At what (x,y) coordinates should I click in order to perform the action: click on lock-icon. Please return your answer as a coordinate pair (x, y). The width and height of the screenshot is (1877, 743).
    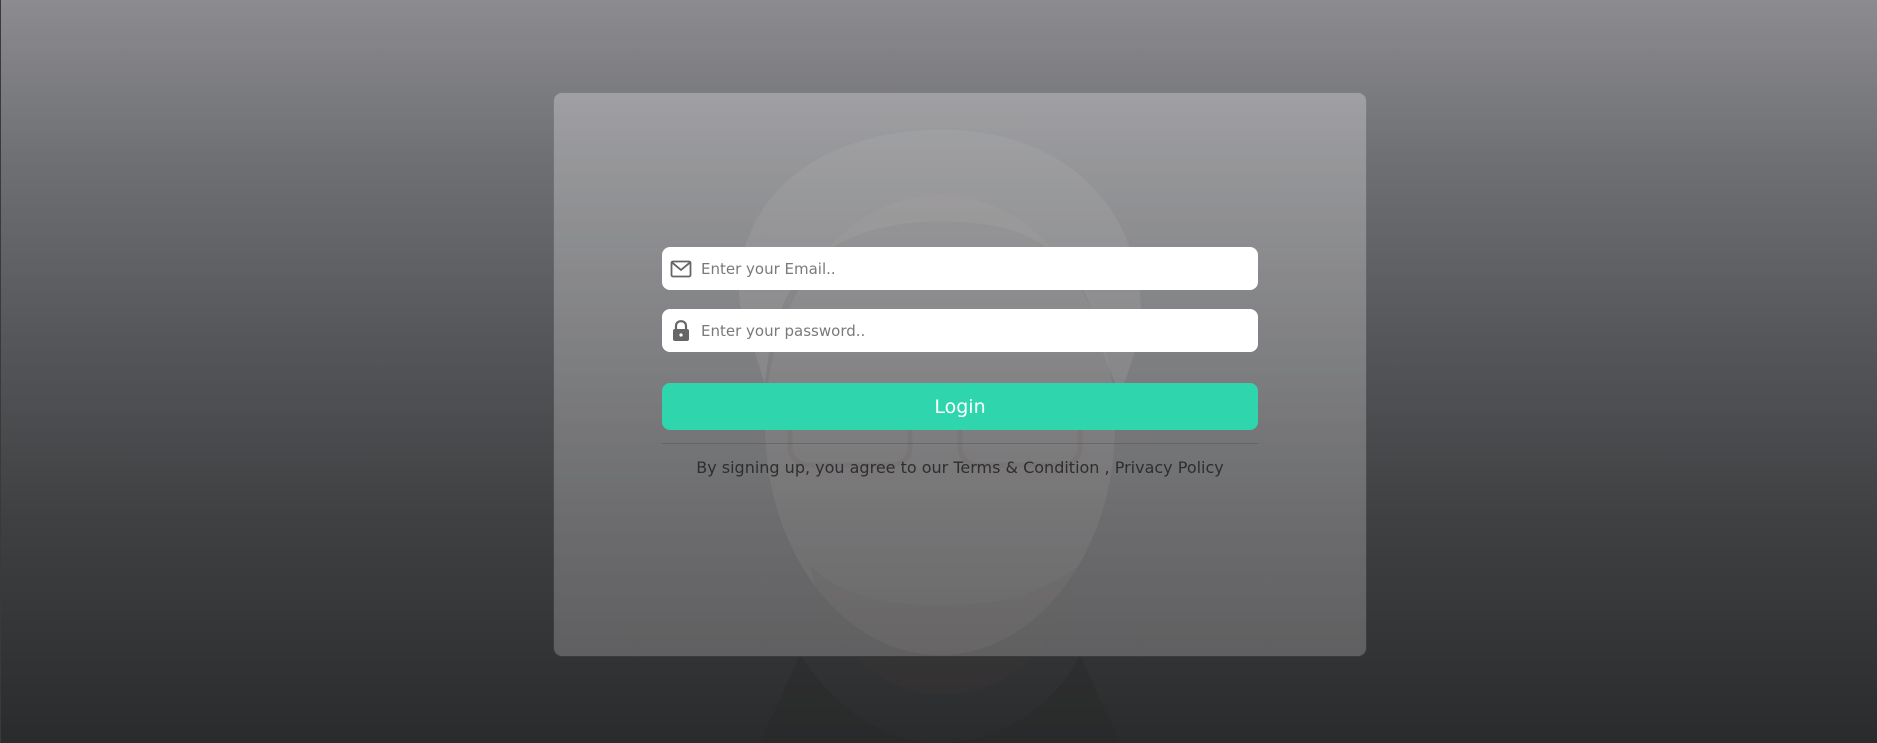
    Looking at the image, I should click on (681, 330).